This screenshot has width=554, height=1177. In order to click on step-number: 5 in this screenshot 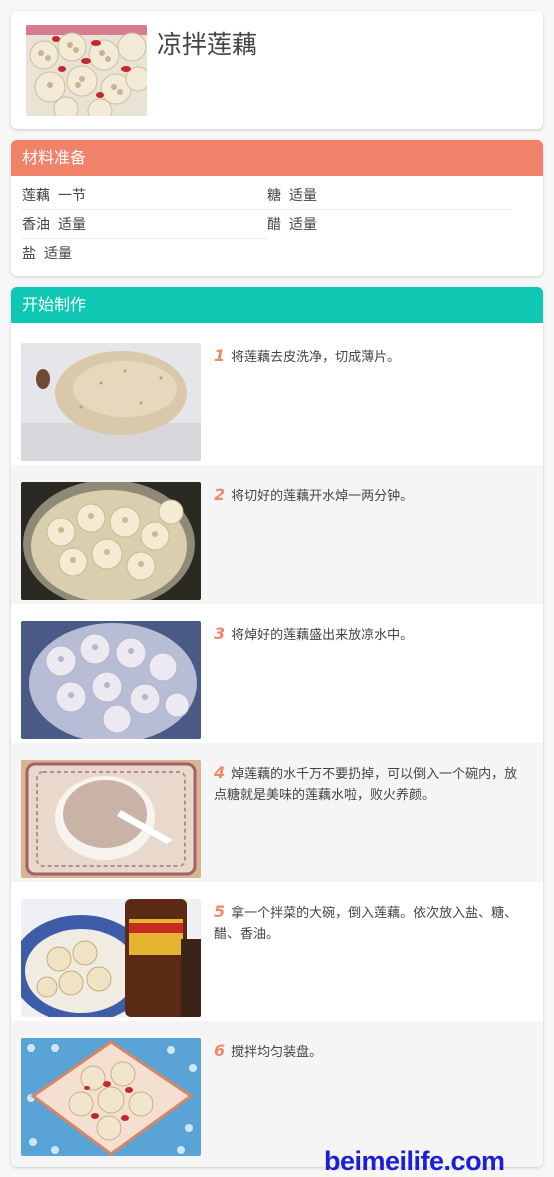, I will do `click(220, 911)`.